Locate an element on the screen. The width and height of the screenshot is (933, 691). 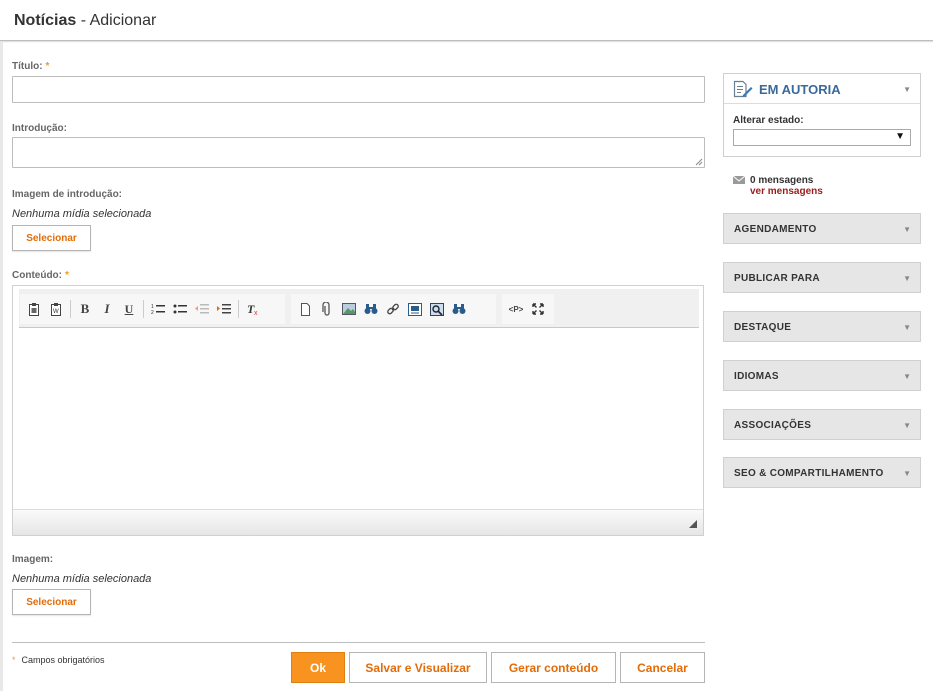
img-intro-label: Imagem de introdução: is located at coordinates (67, 194).